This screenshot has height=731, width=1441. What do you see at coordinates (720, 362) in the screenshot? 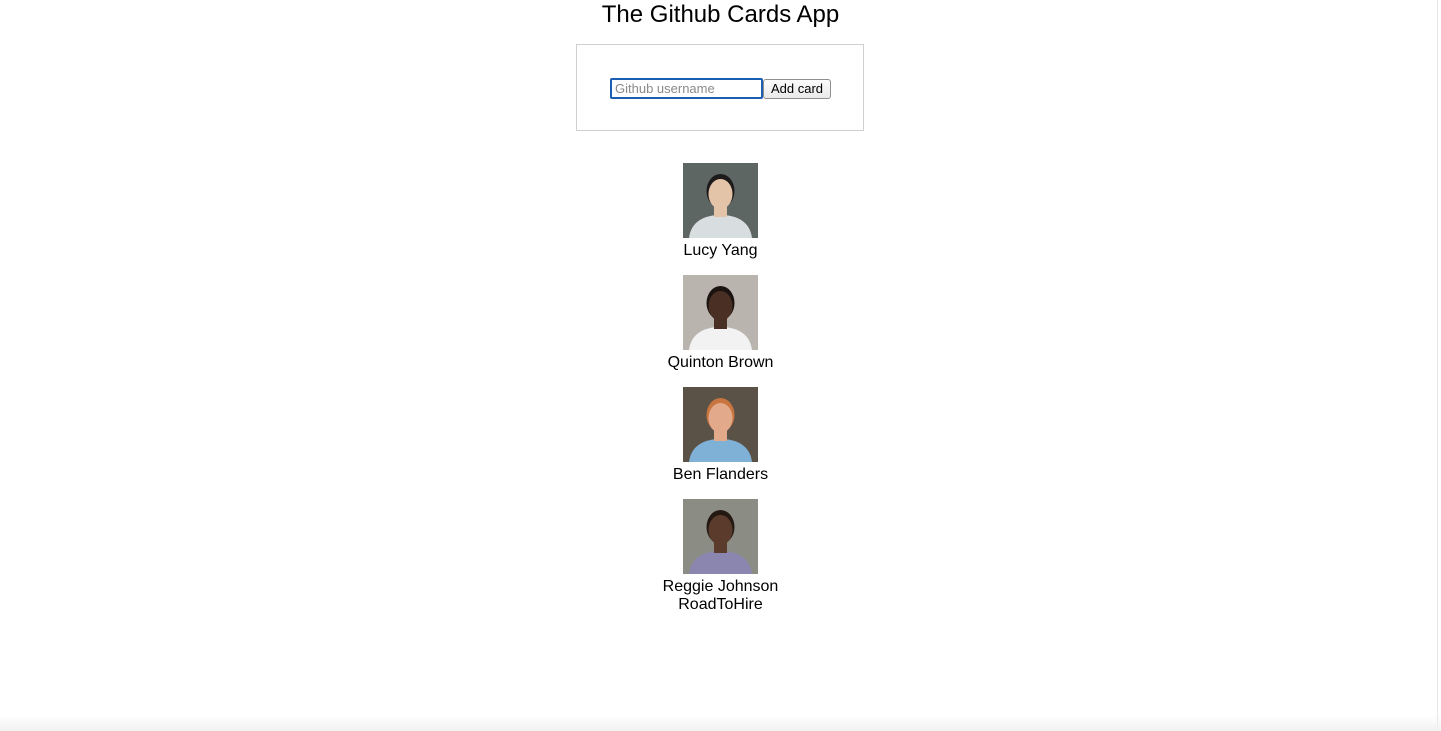
I see `profile-name: Quinton Brown` at bounding box center [720, 362].